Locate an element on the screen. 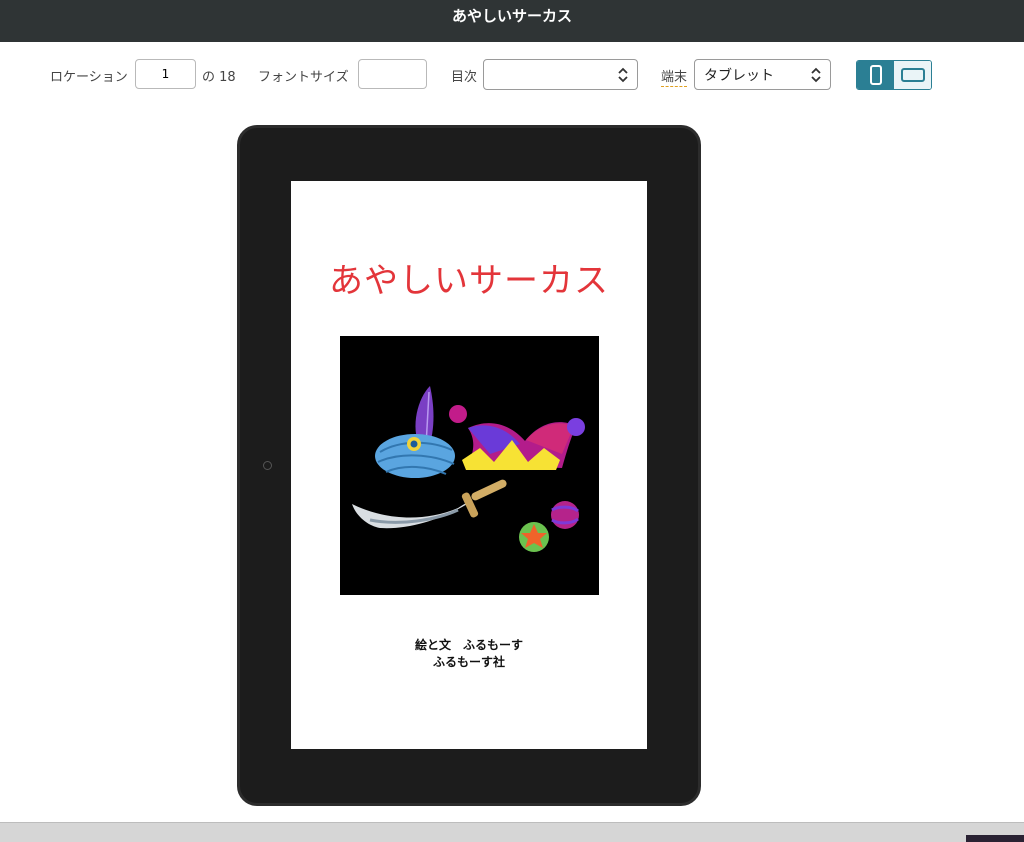 The height and width of the screenshot is (842, 1024). window-title: あやしいサーカス is located at coordinates (511, 16).